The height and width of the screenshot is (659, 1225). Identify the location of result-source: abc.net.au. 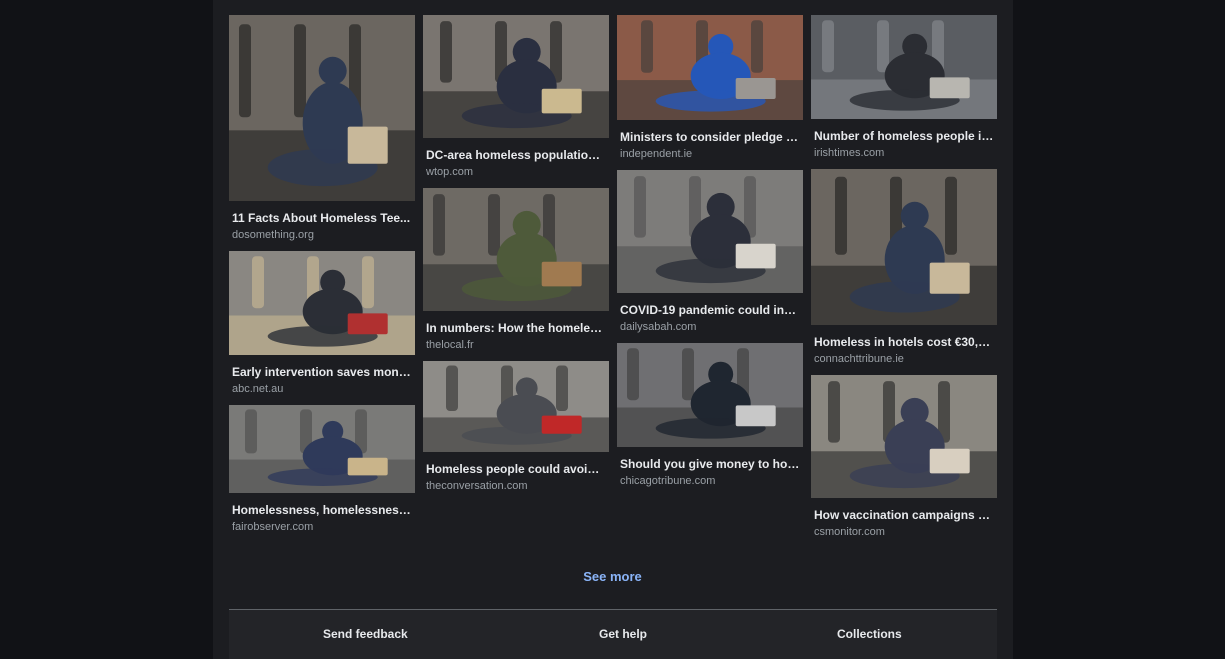
(258, 389).